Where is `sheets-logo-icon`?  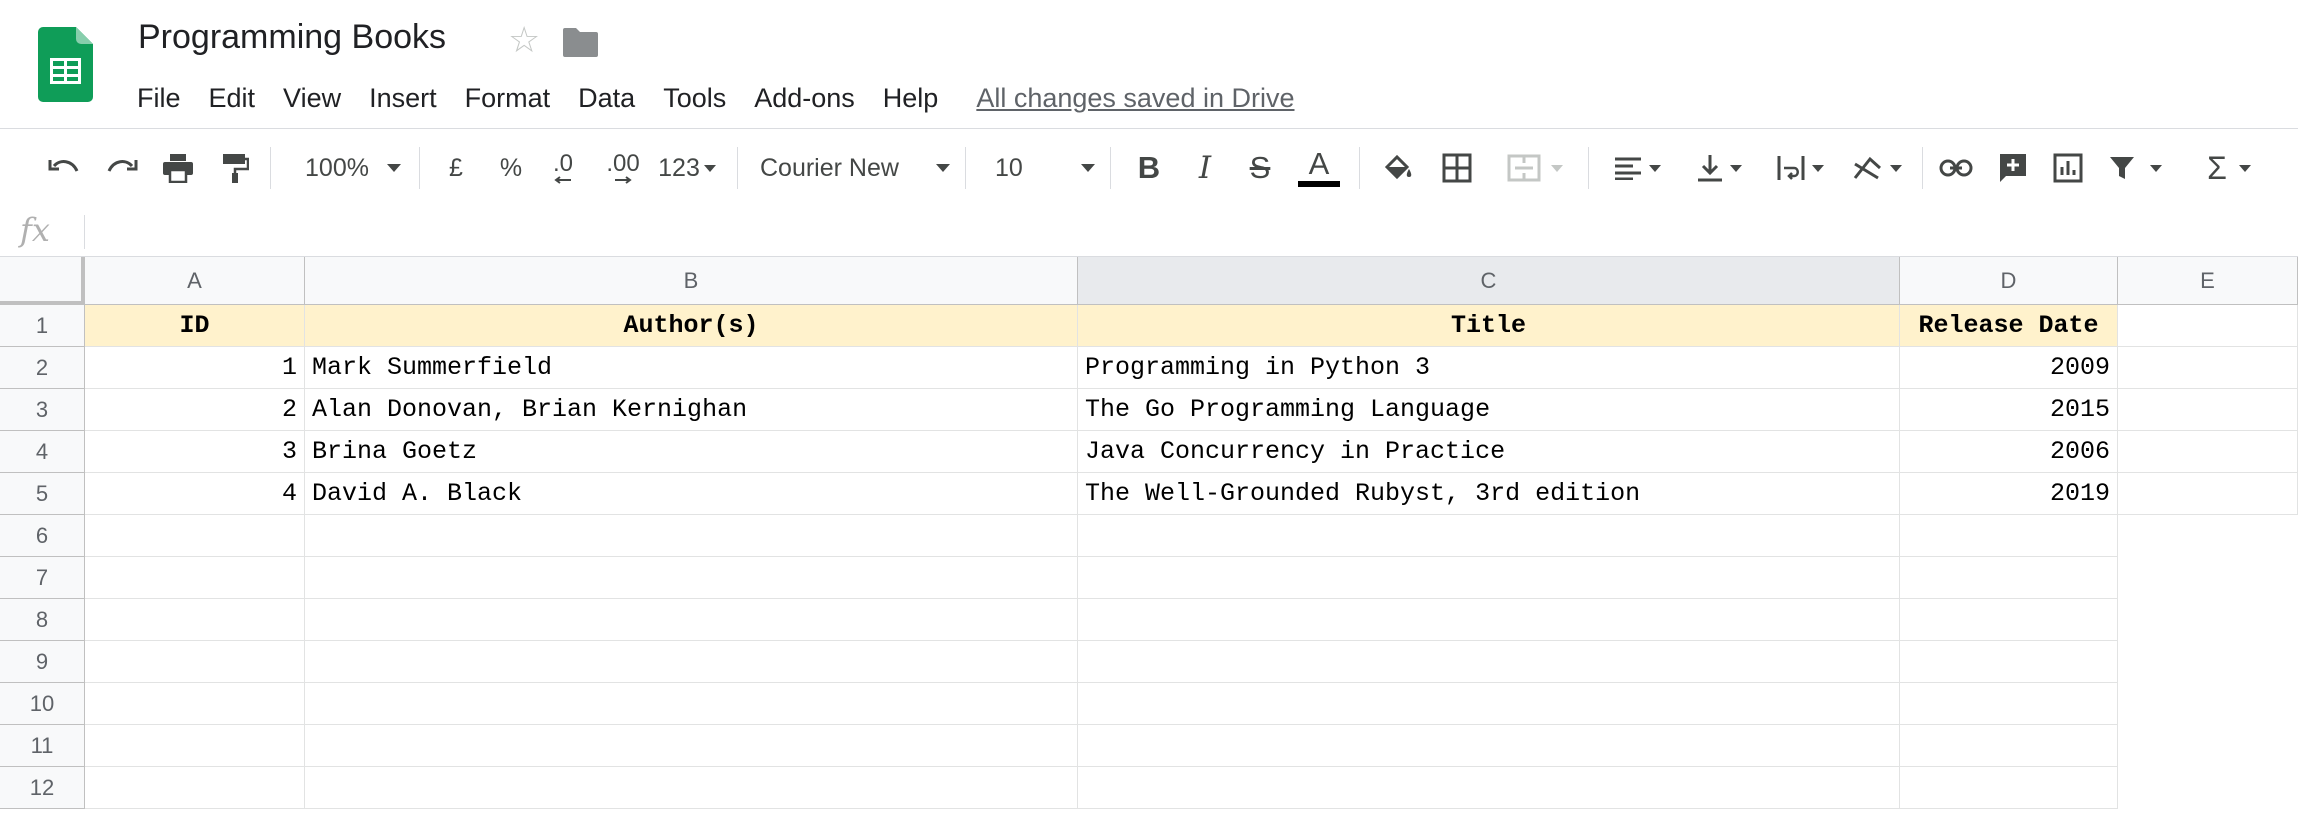
sheets-logo-icon is located at coordinates (65, 64).